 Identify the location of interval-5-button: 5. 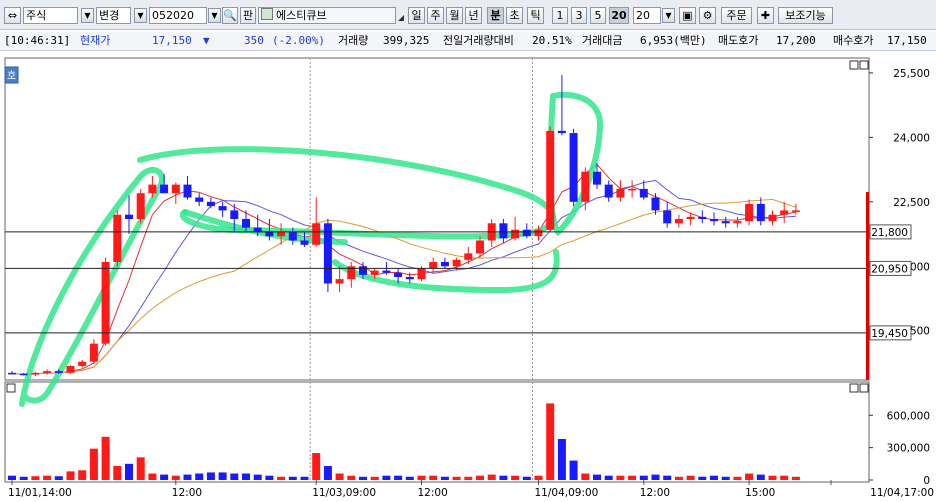
(598, 15).